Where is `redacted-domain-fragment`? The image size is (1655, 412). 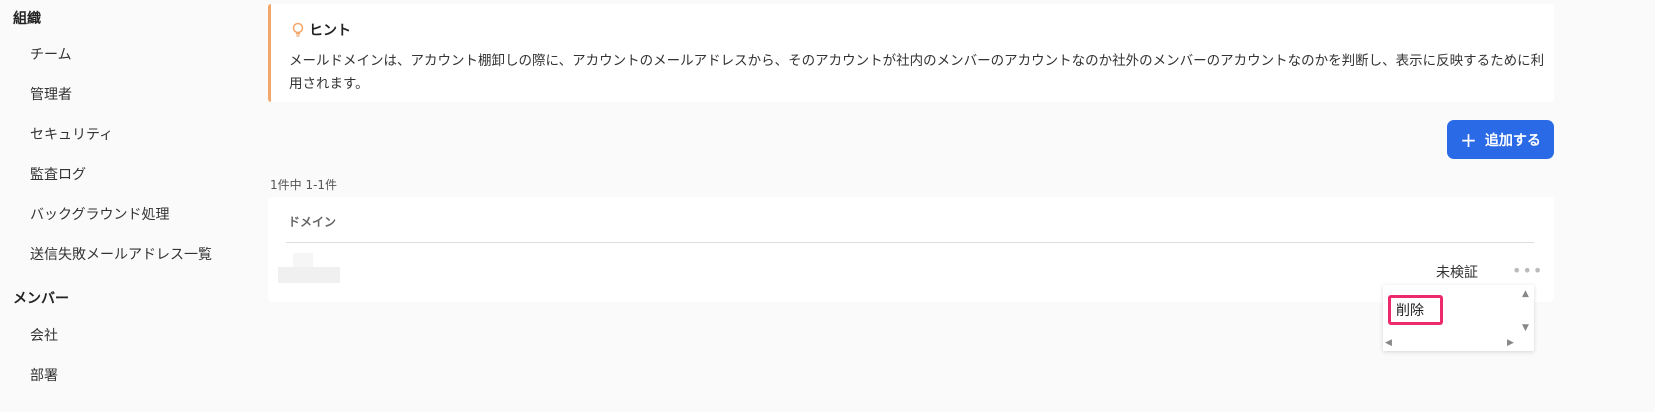
redacted-domain-fragment is located at coordinates (303, 260).